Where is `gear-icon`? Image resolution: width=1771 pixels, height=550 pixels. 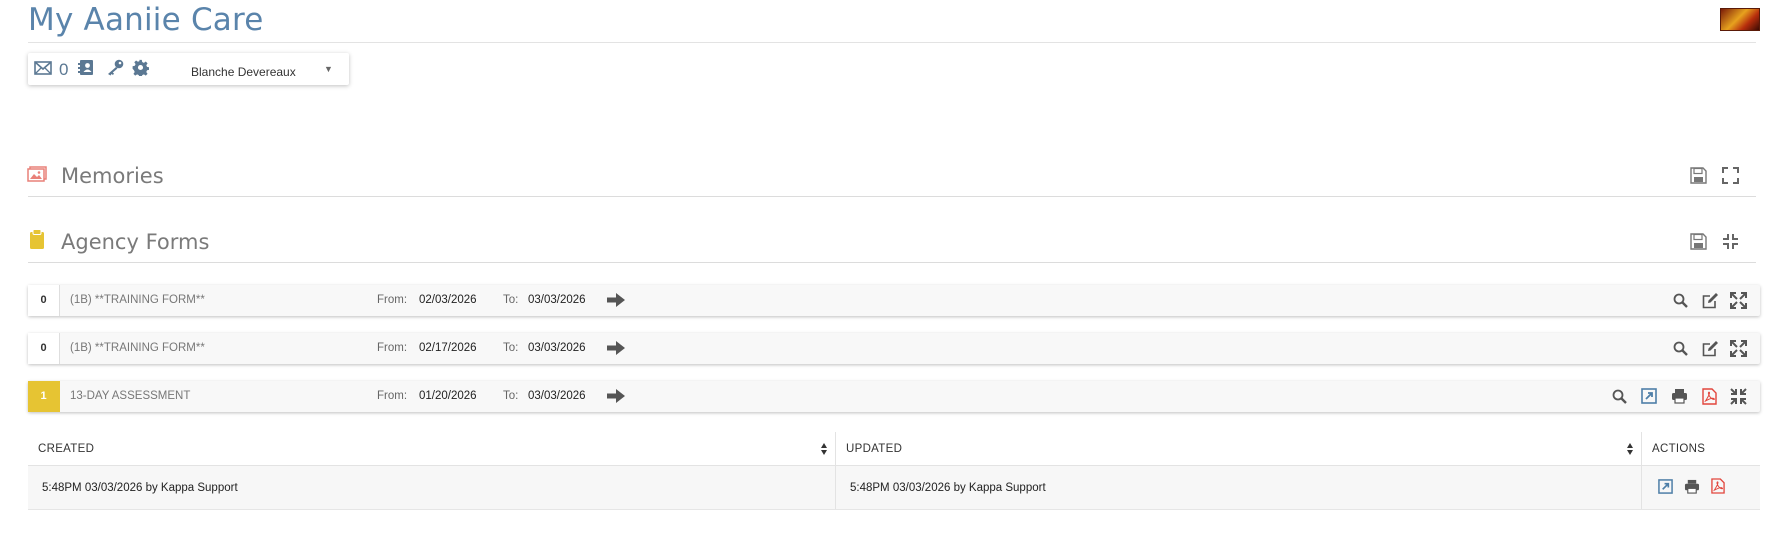 gear-icon is located at coordinates (141, 70).